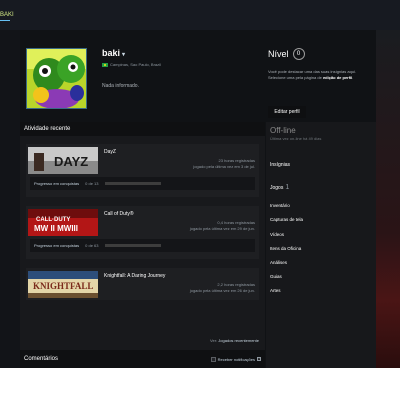 Image resolution: width=400 pixels, height=400 pixels. Describe the element at coordinates (353, 77) in the screenshot. I see `level-desc-end: .` at that location.